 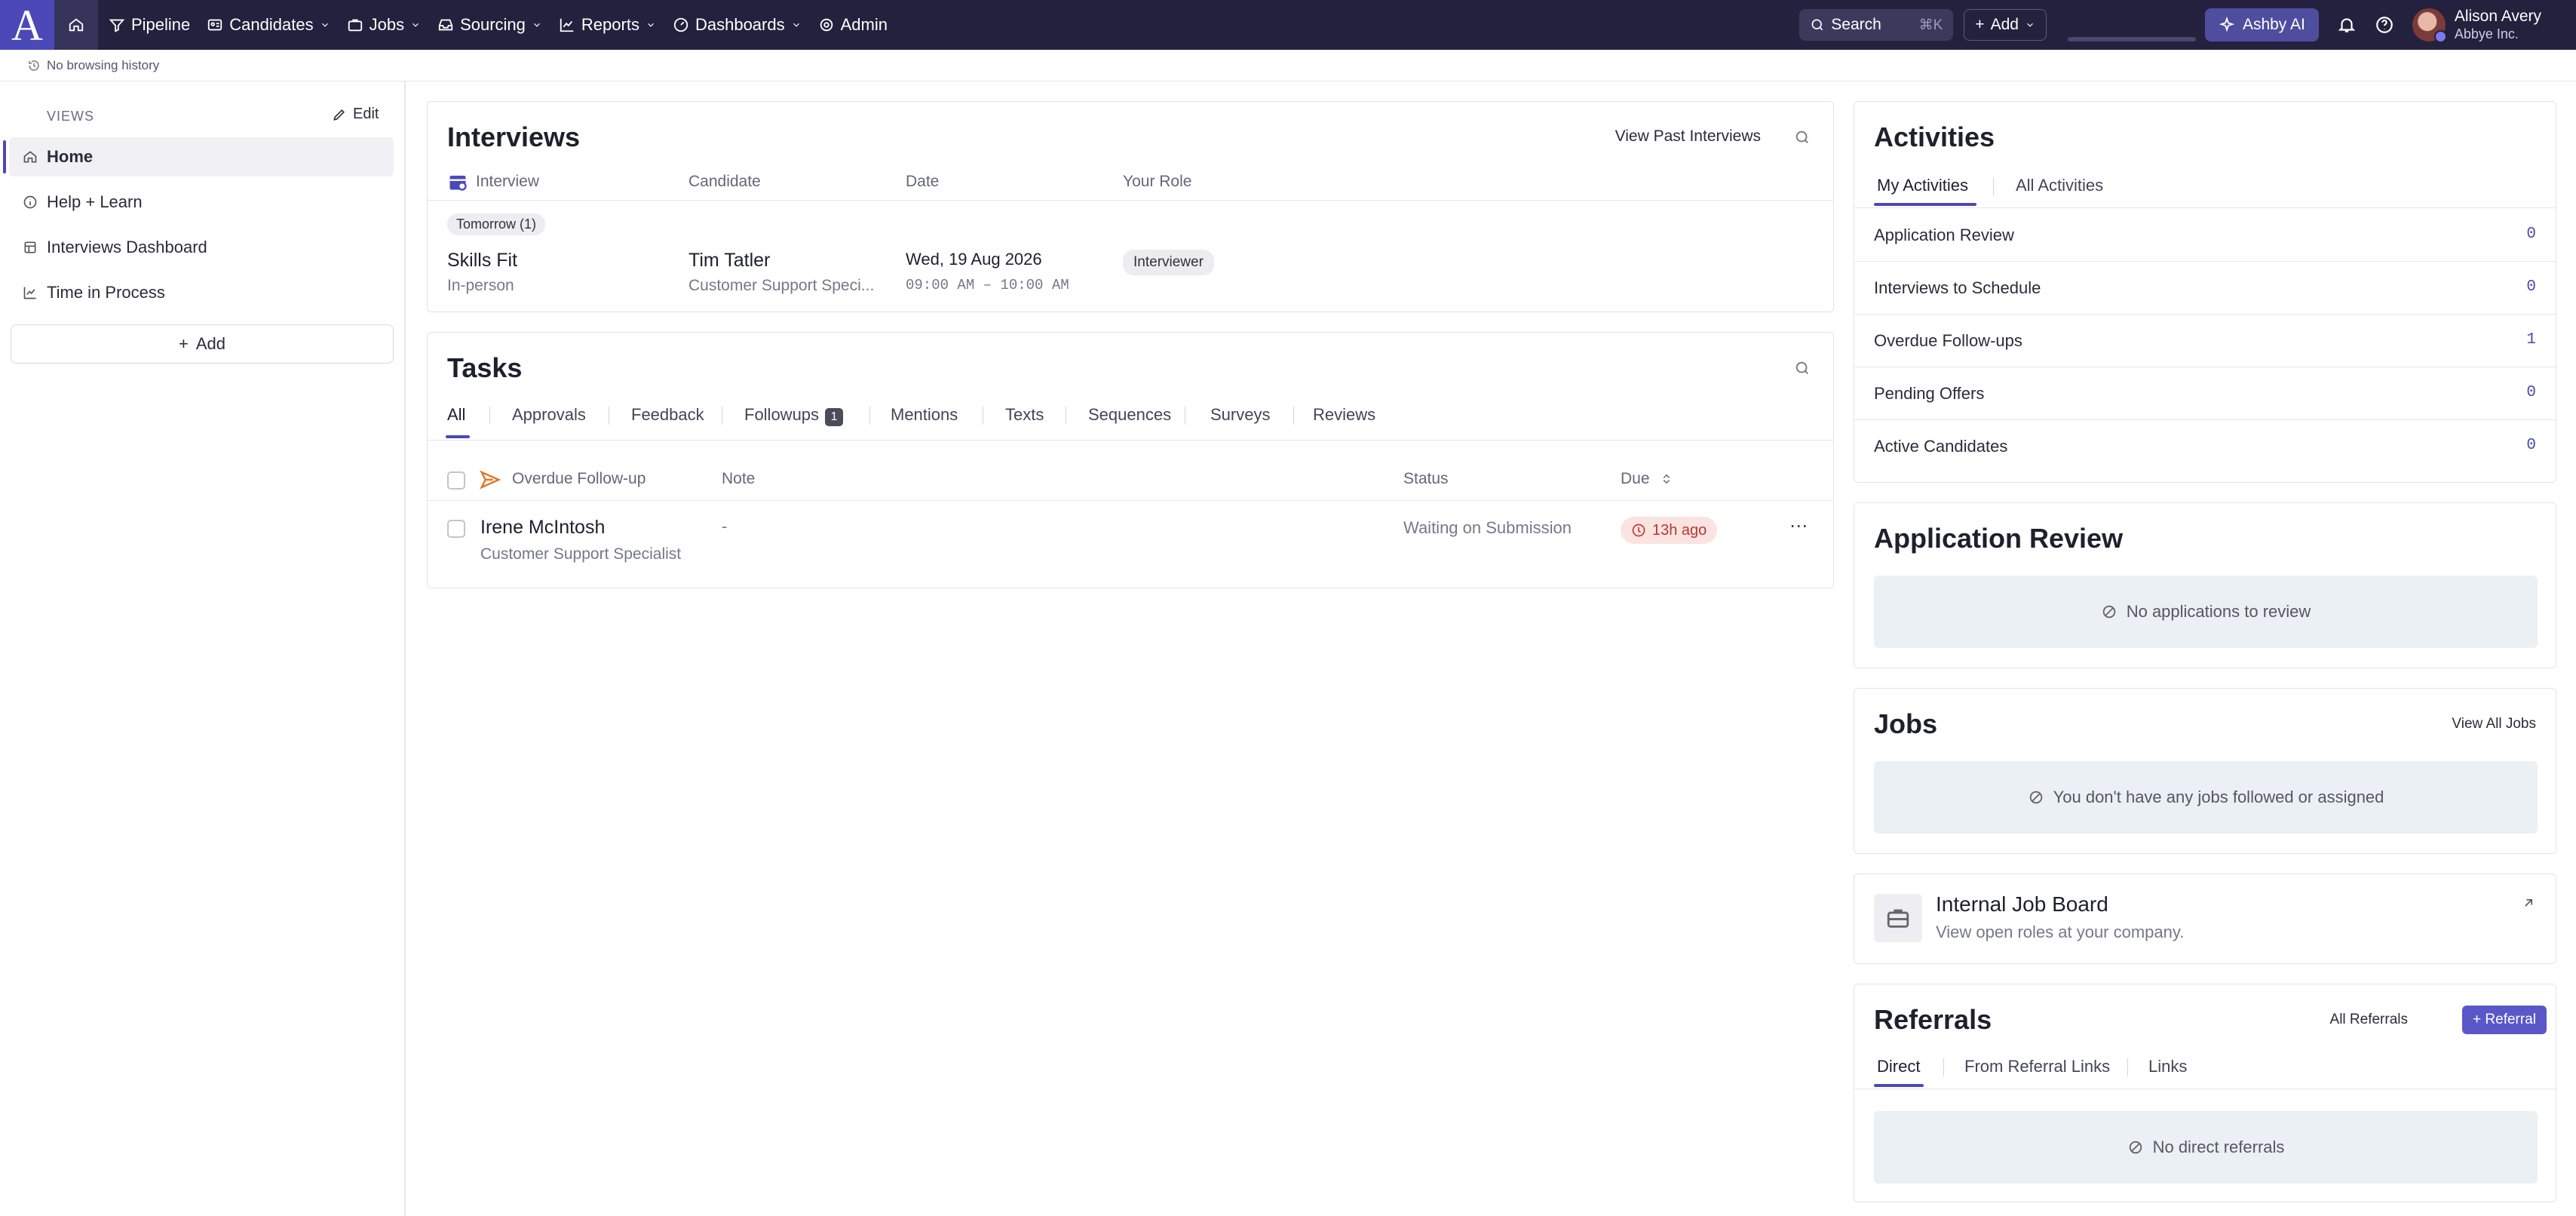 I want to click on global-search: Search ⌘K, so click(x=1876, y=25).